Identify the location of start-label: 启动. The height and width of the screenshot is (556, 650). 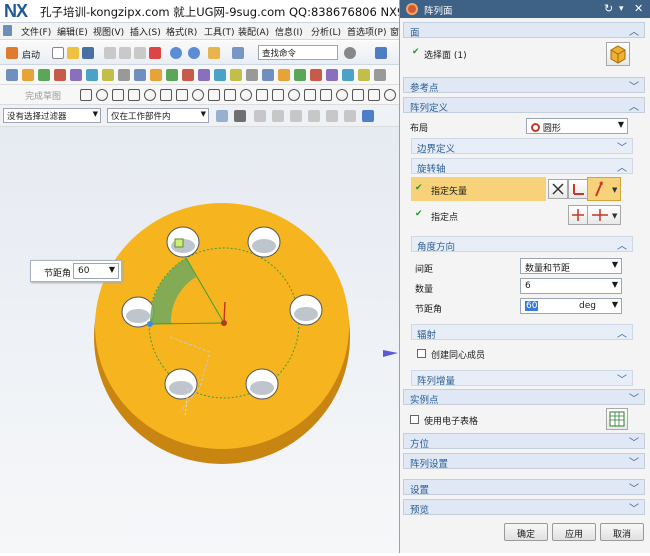
(31, 54).